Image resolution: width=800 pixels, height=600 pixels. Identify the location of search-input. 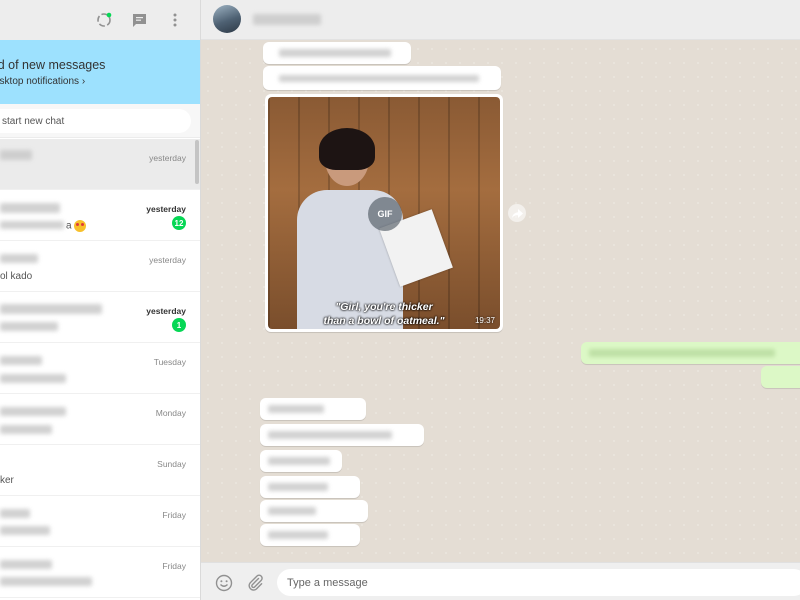
(95, 121).